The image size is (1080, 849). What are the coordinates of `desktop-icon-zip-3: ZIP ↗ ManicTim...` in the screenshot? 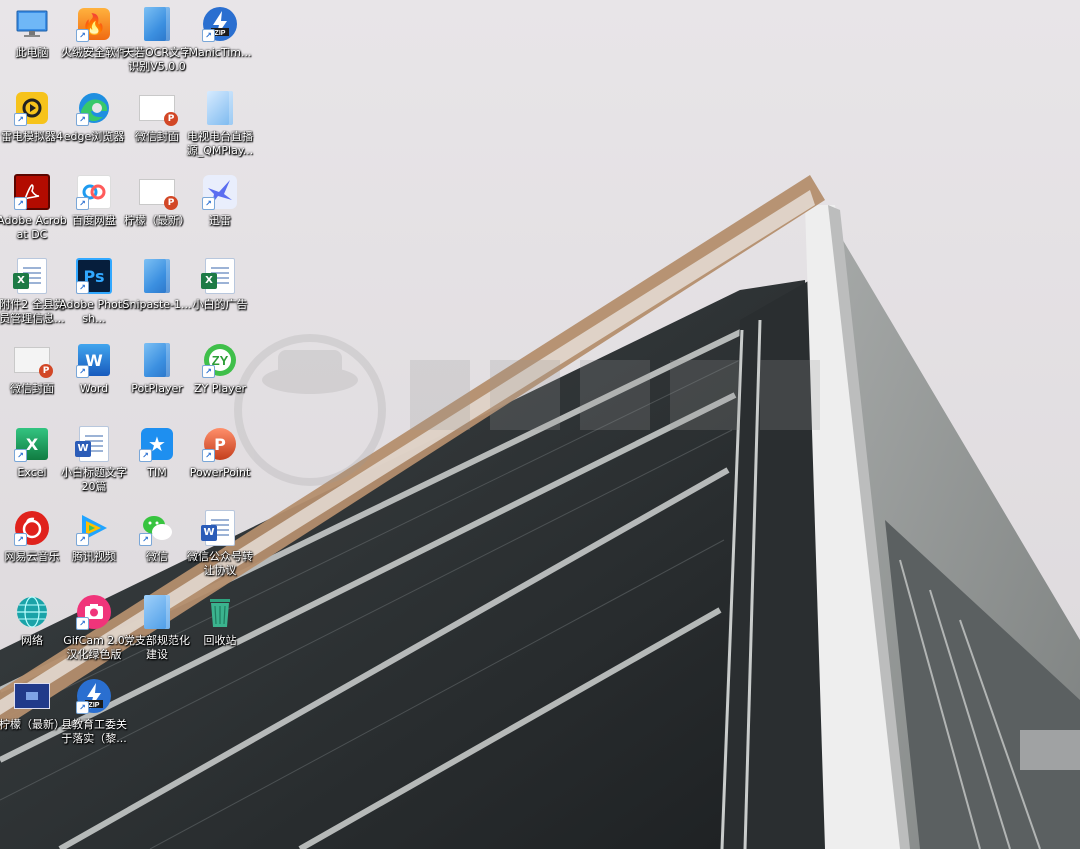 It's located at (220, 42).